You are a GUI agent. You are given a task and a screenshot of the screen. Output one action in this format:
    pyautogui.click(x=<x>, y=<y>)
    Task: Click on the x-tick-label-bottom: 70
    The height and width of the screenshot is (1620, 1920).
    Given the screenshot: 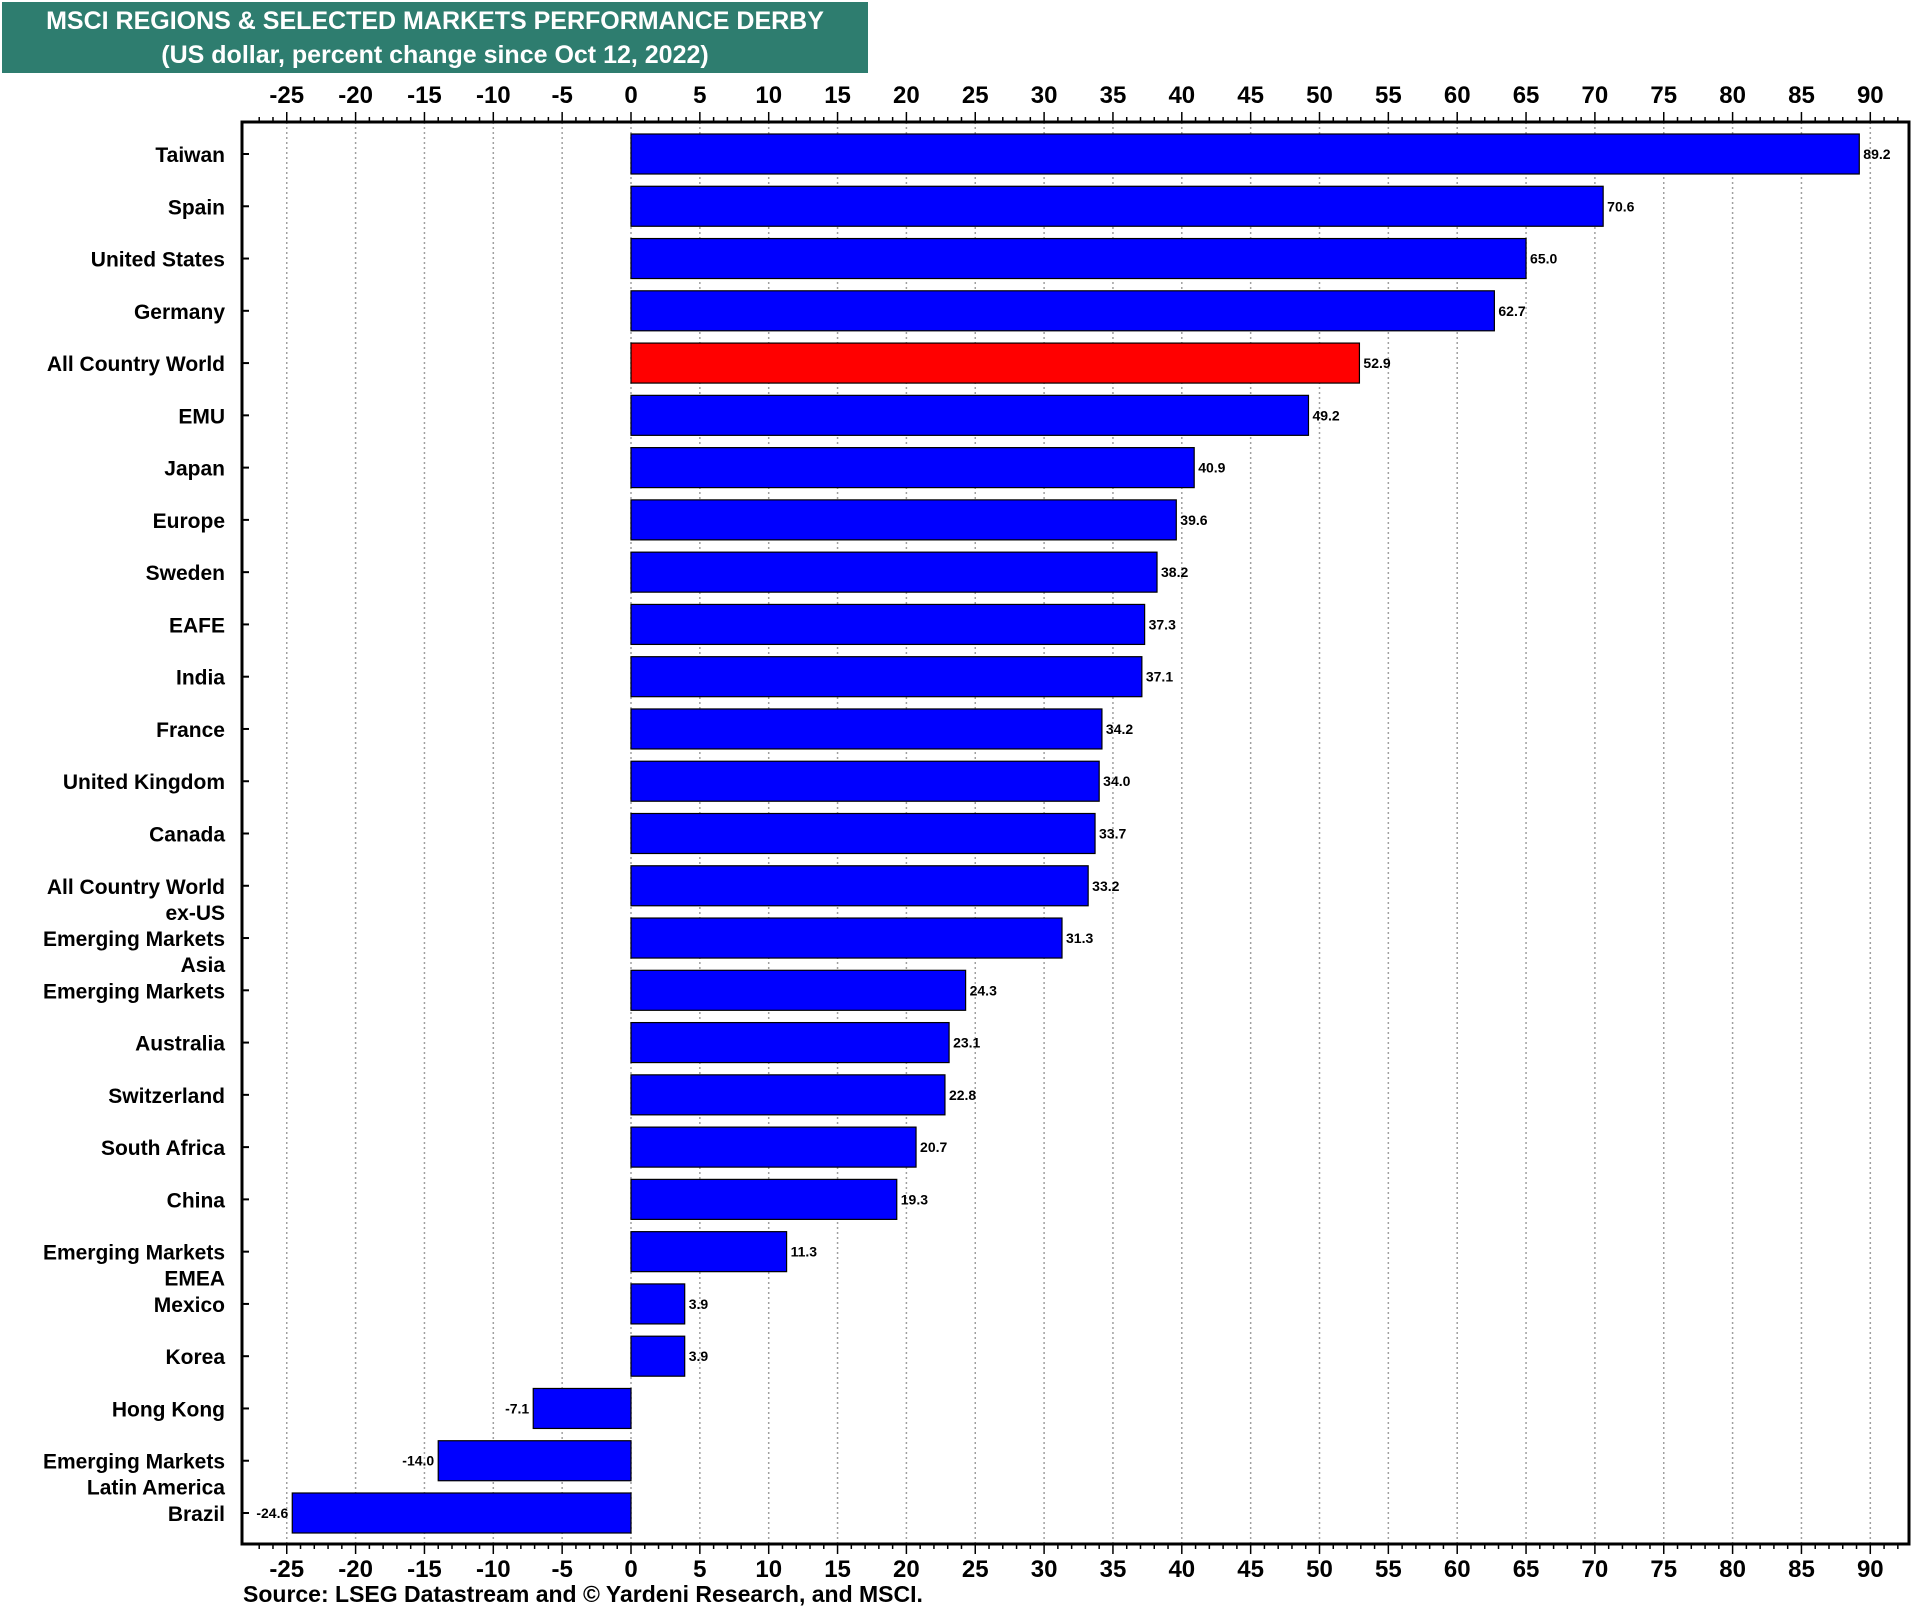 What is the action you would take?
    pyautogui.click(x=1595, y=1569)
    